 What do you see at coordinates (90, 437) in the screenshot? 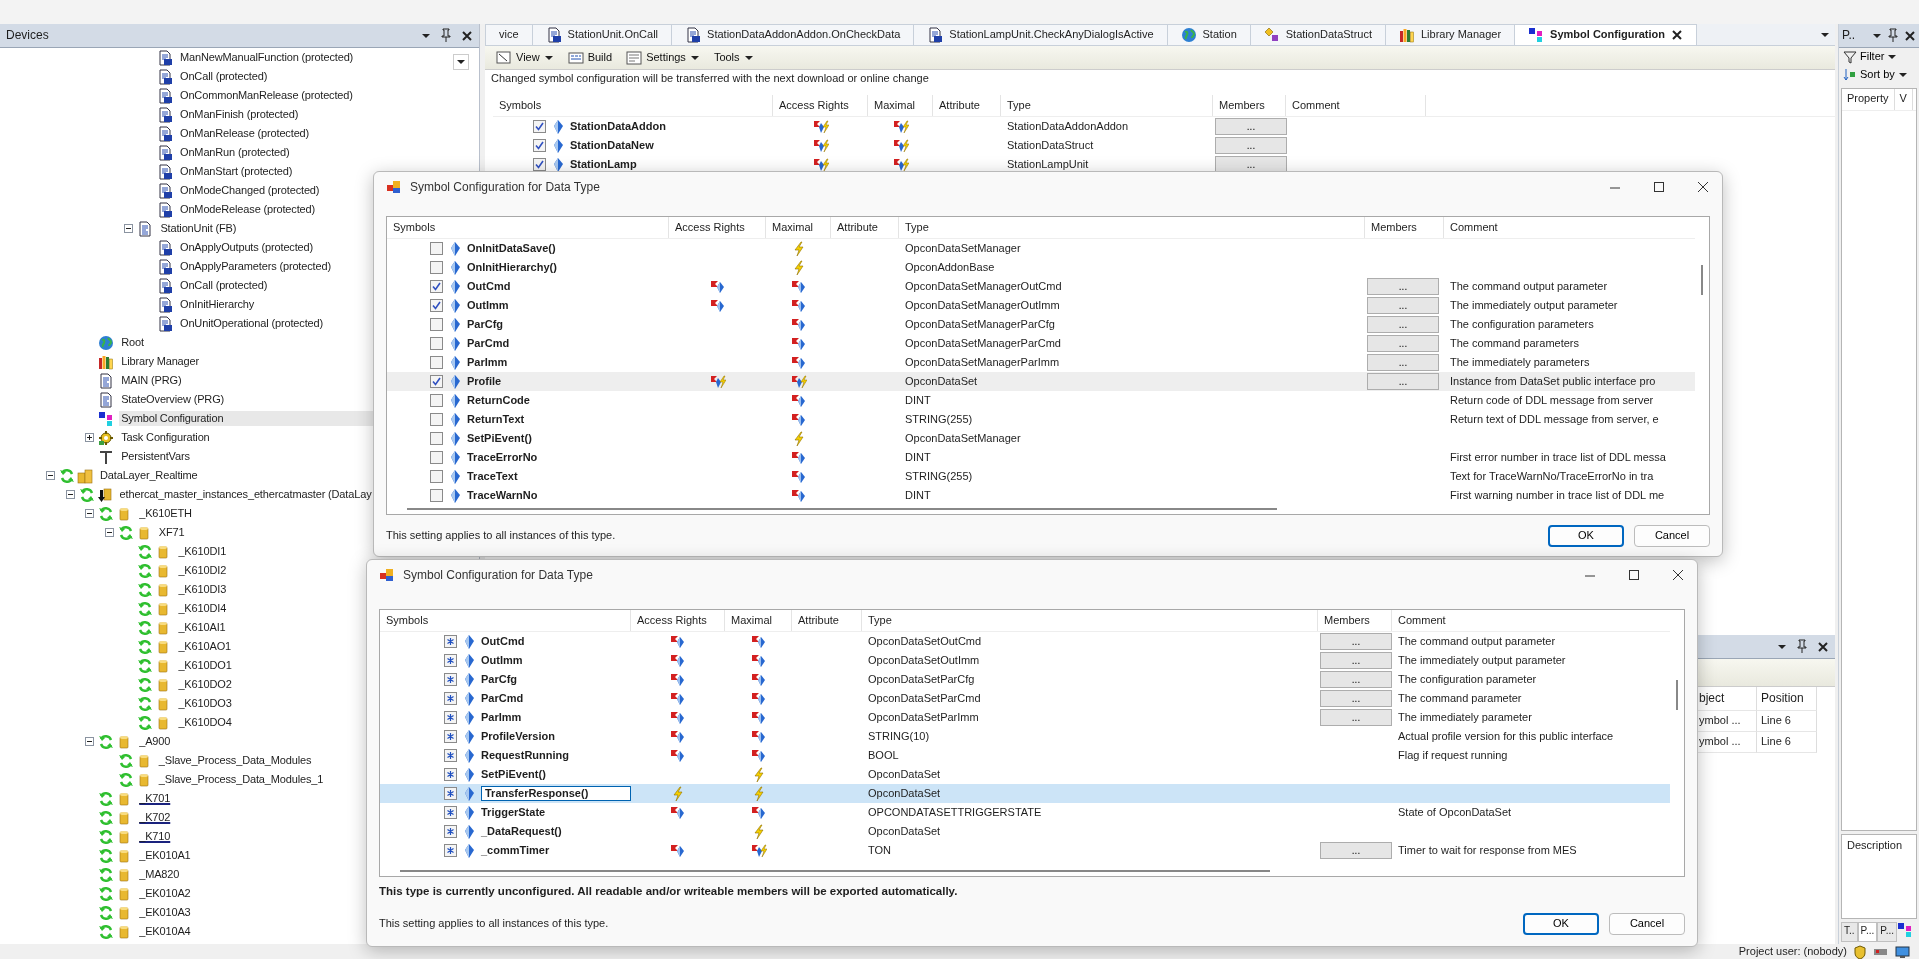
I see `expand-toggle` at bounding box center [90, 437].